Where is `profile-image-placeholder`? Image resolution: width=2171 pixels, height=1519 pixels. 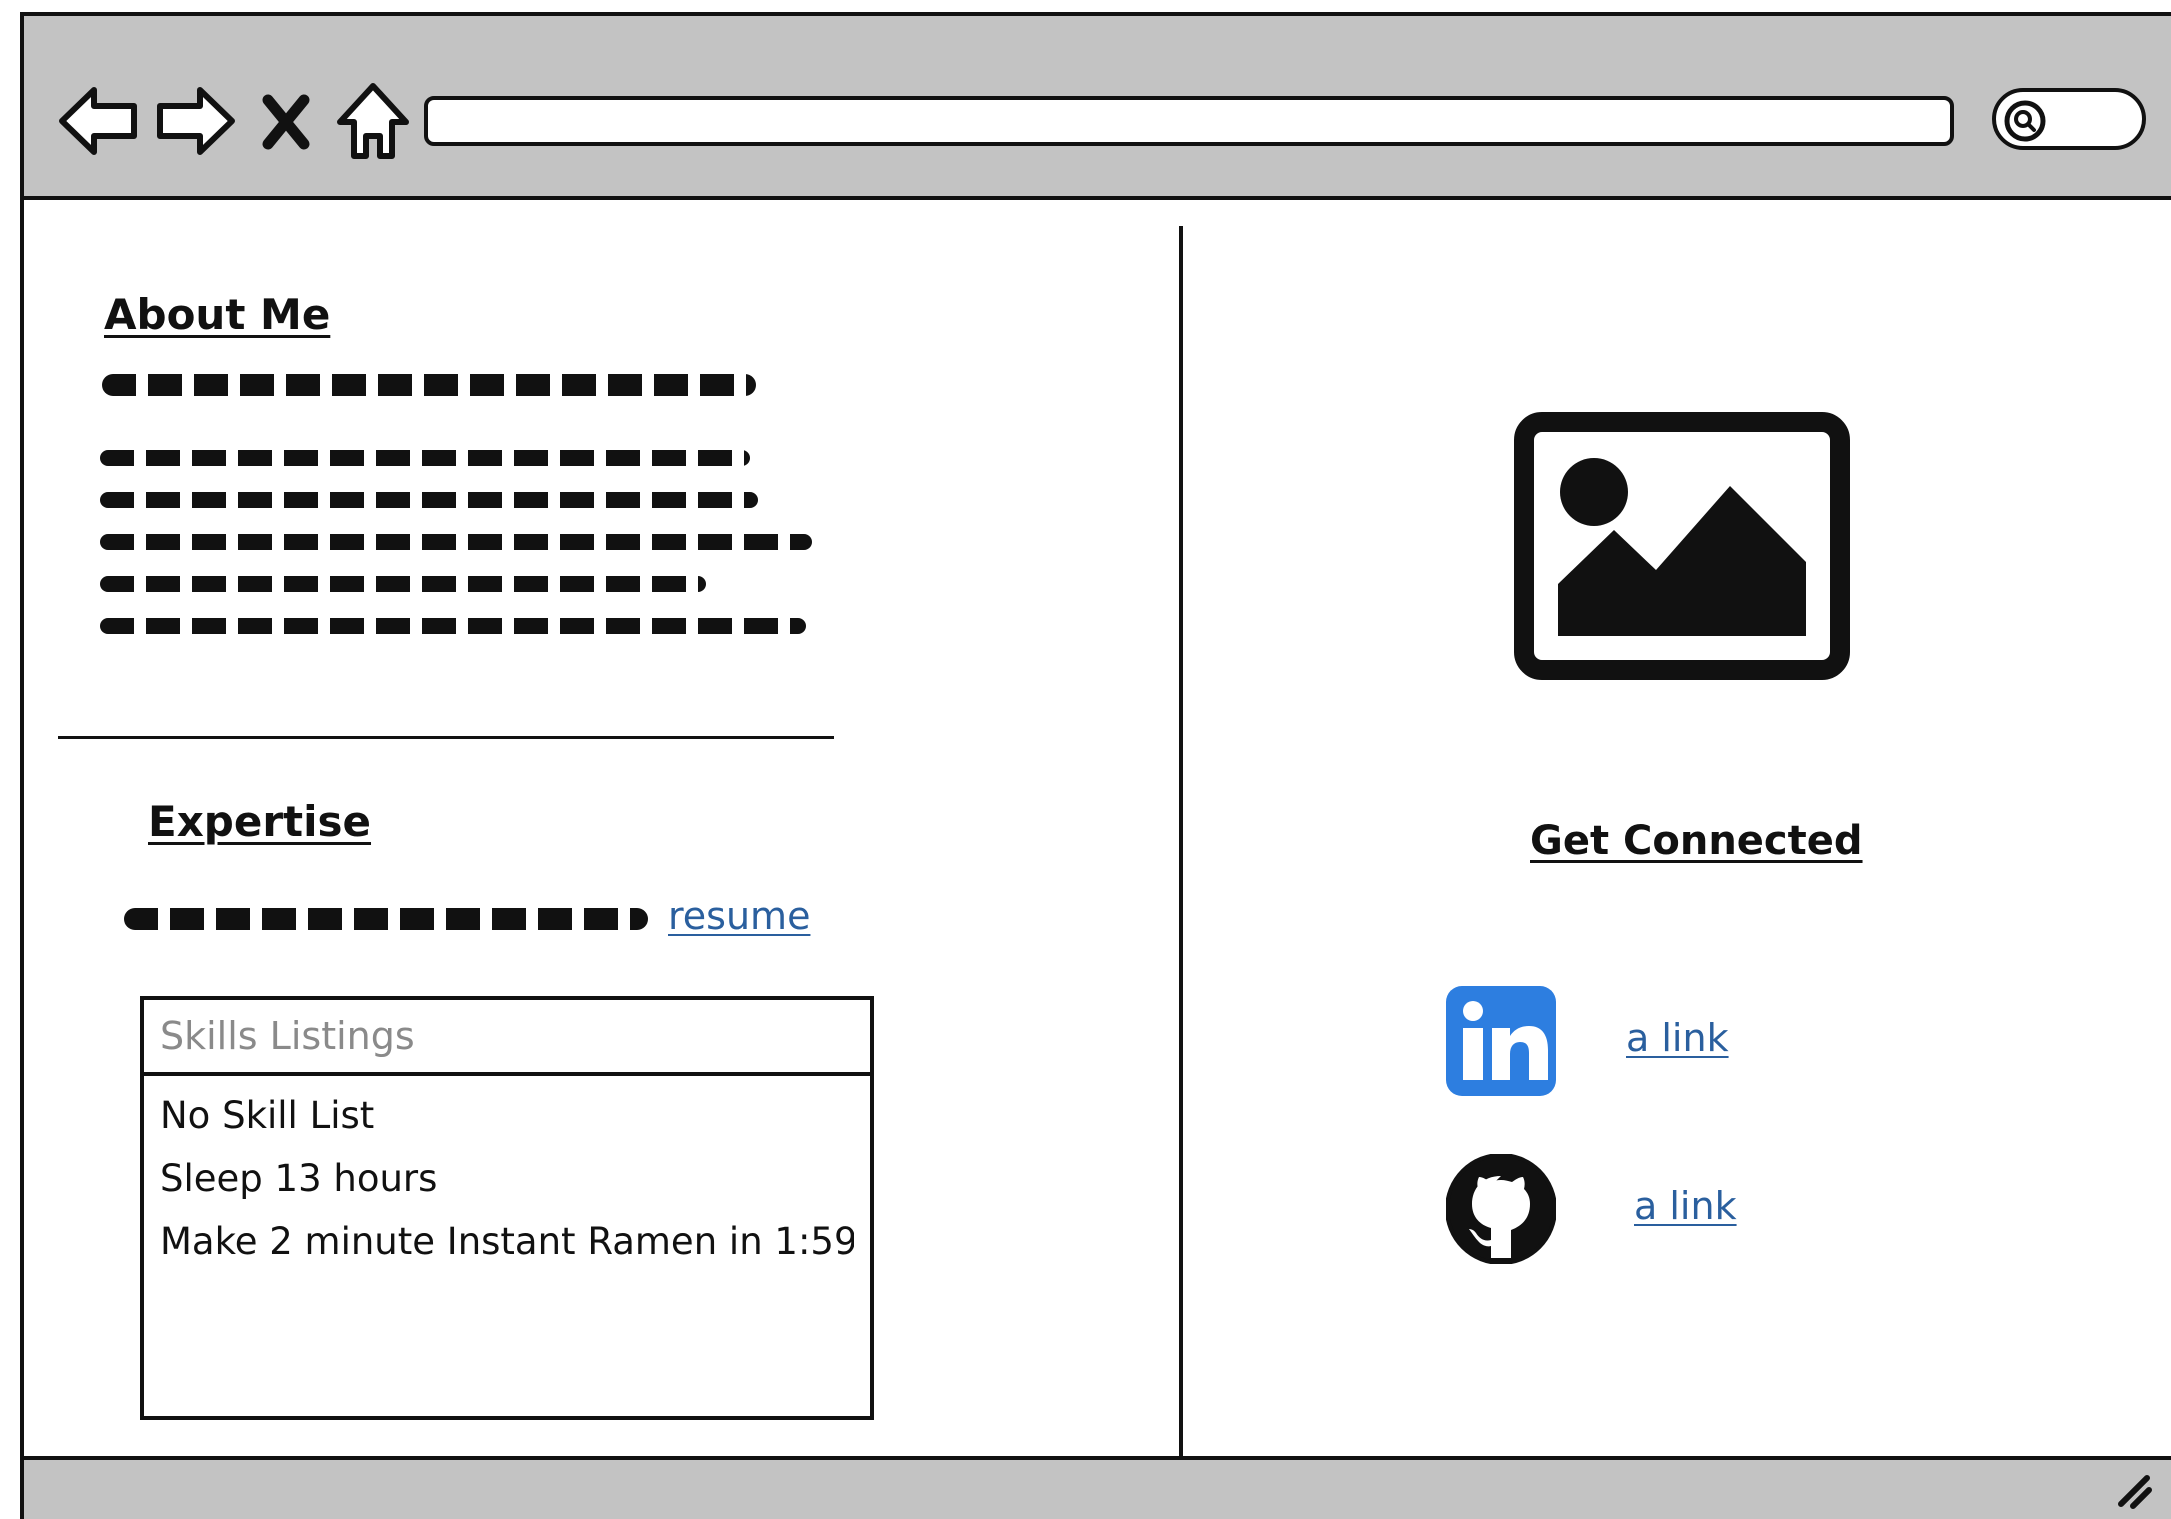 profile-image-placeholder is located at coordinates (1682, 546).